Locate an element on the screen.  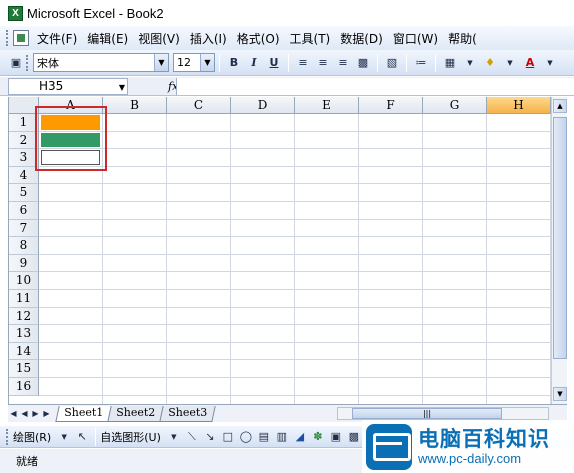
row-header-8: 8 is located at coordinates (24, 246).